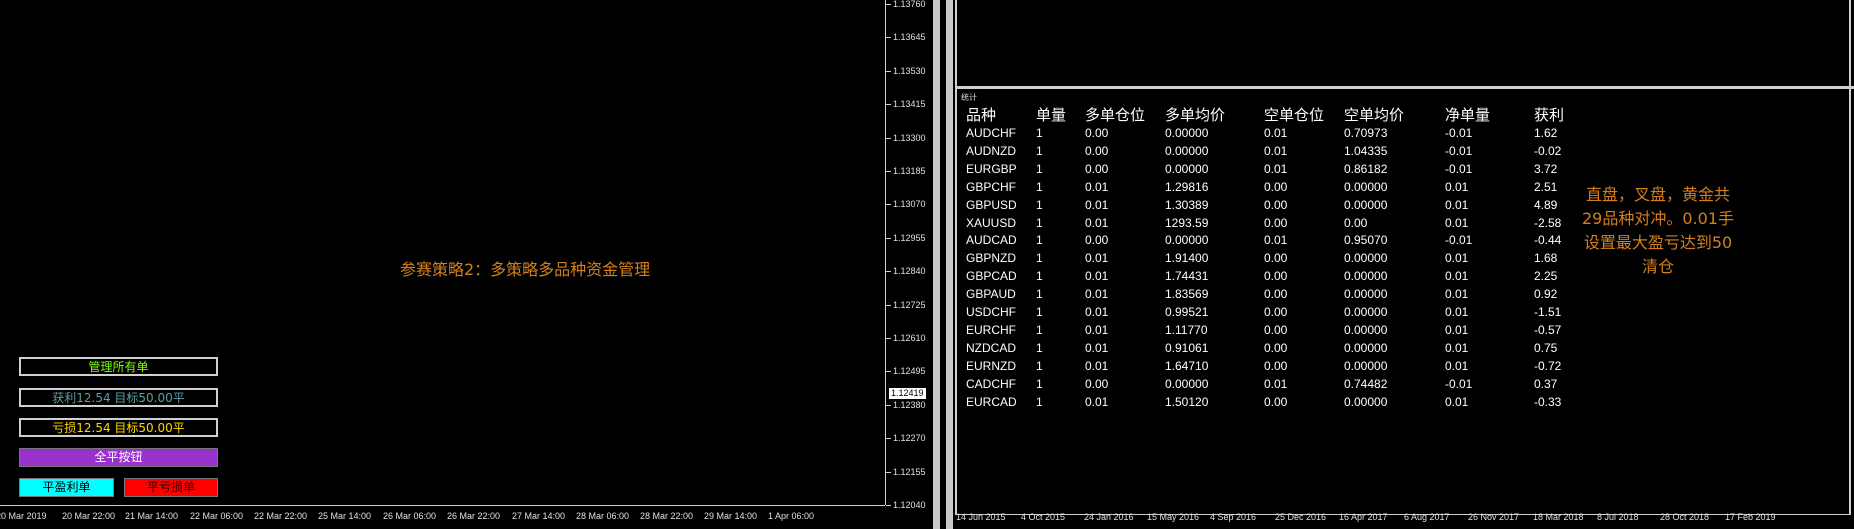 The width and height of the screenshot is (1854, 529). What do you see at coordinates (1404, 43) in the screenshot?
I see `right-top-subwindow` at bounding box center [1404, 43].